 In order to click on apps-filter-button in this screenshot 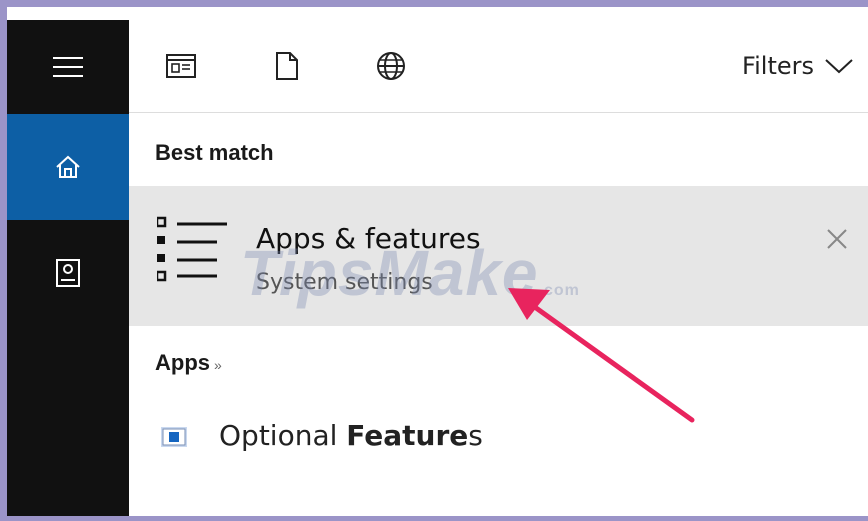, I will do `click(181, 66)`.